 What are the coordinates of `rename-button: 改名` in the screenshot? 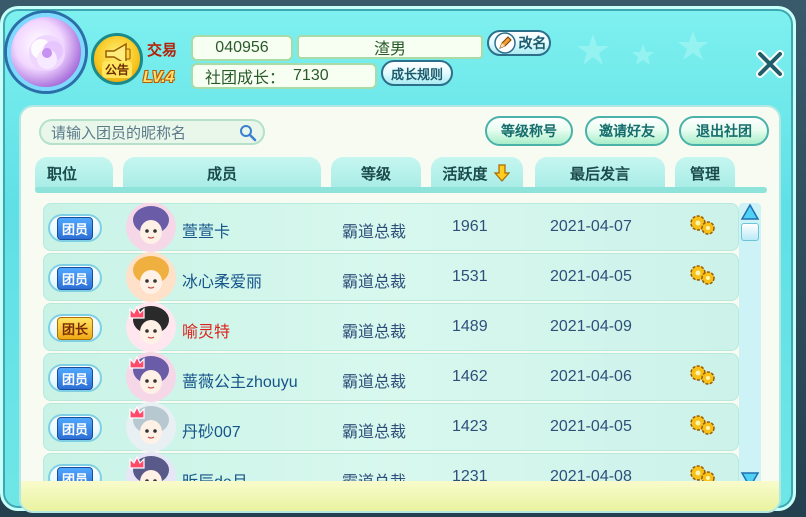 It's located at (519, 43).